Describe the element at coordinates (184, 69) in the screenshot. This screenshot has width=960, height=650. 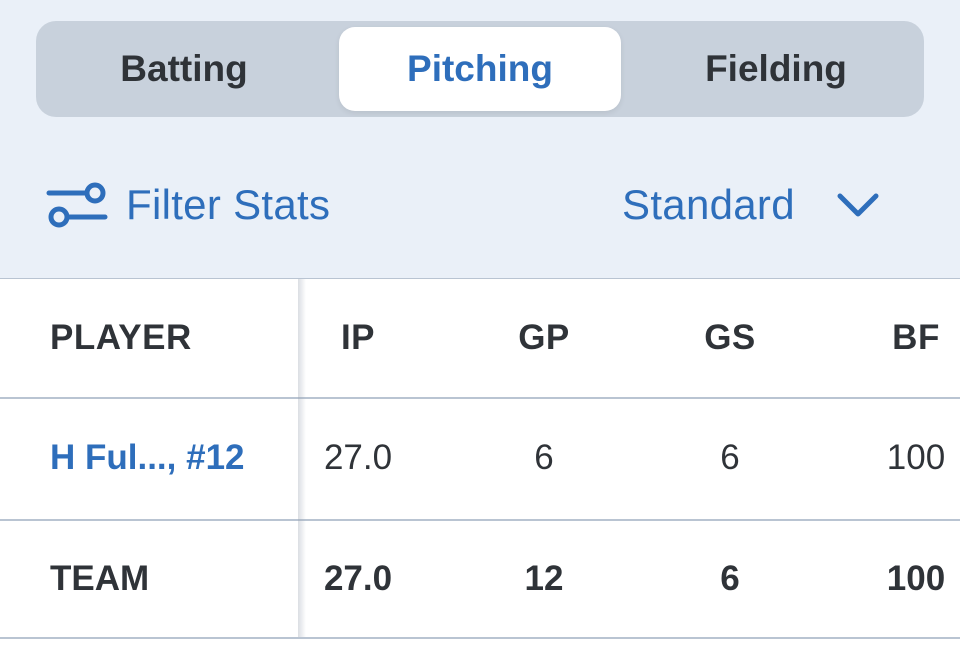
I see `tab-batting: Batting` at that location.